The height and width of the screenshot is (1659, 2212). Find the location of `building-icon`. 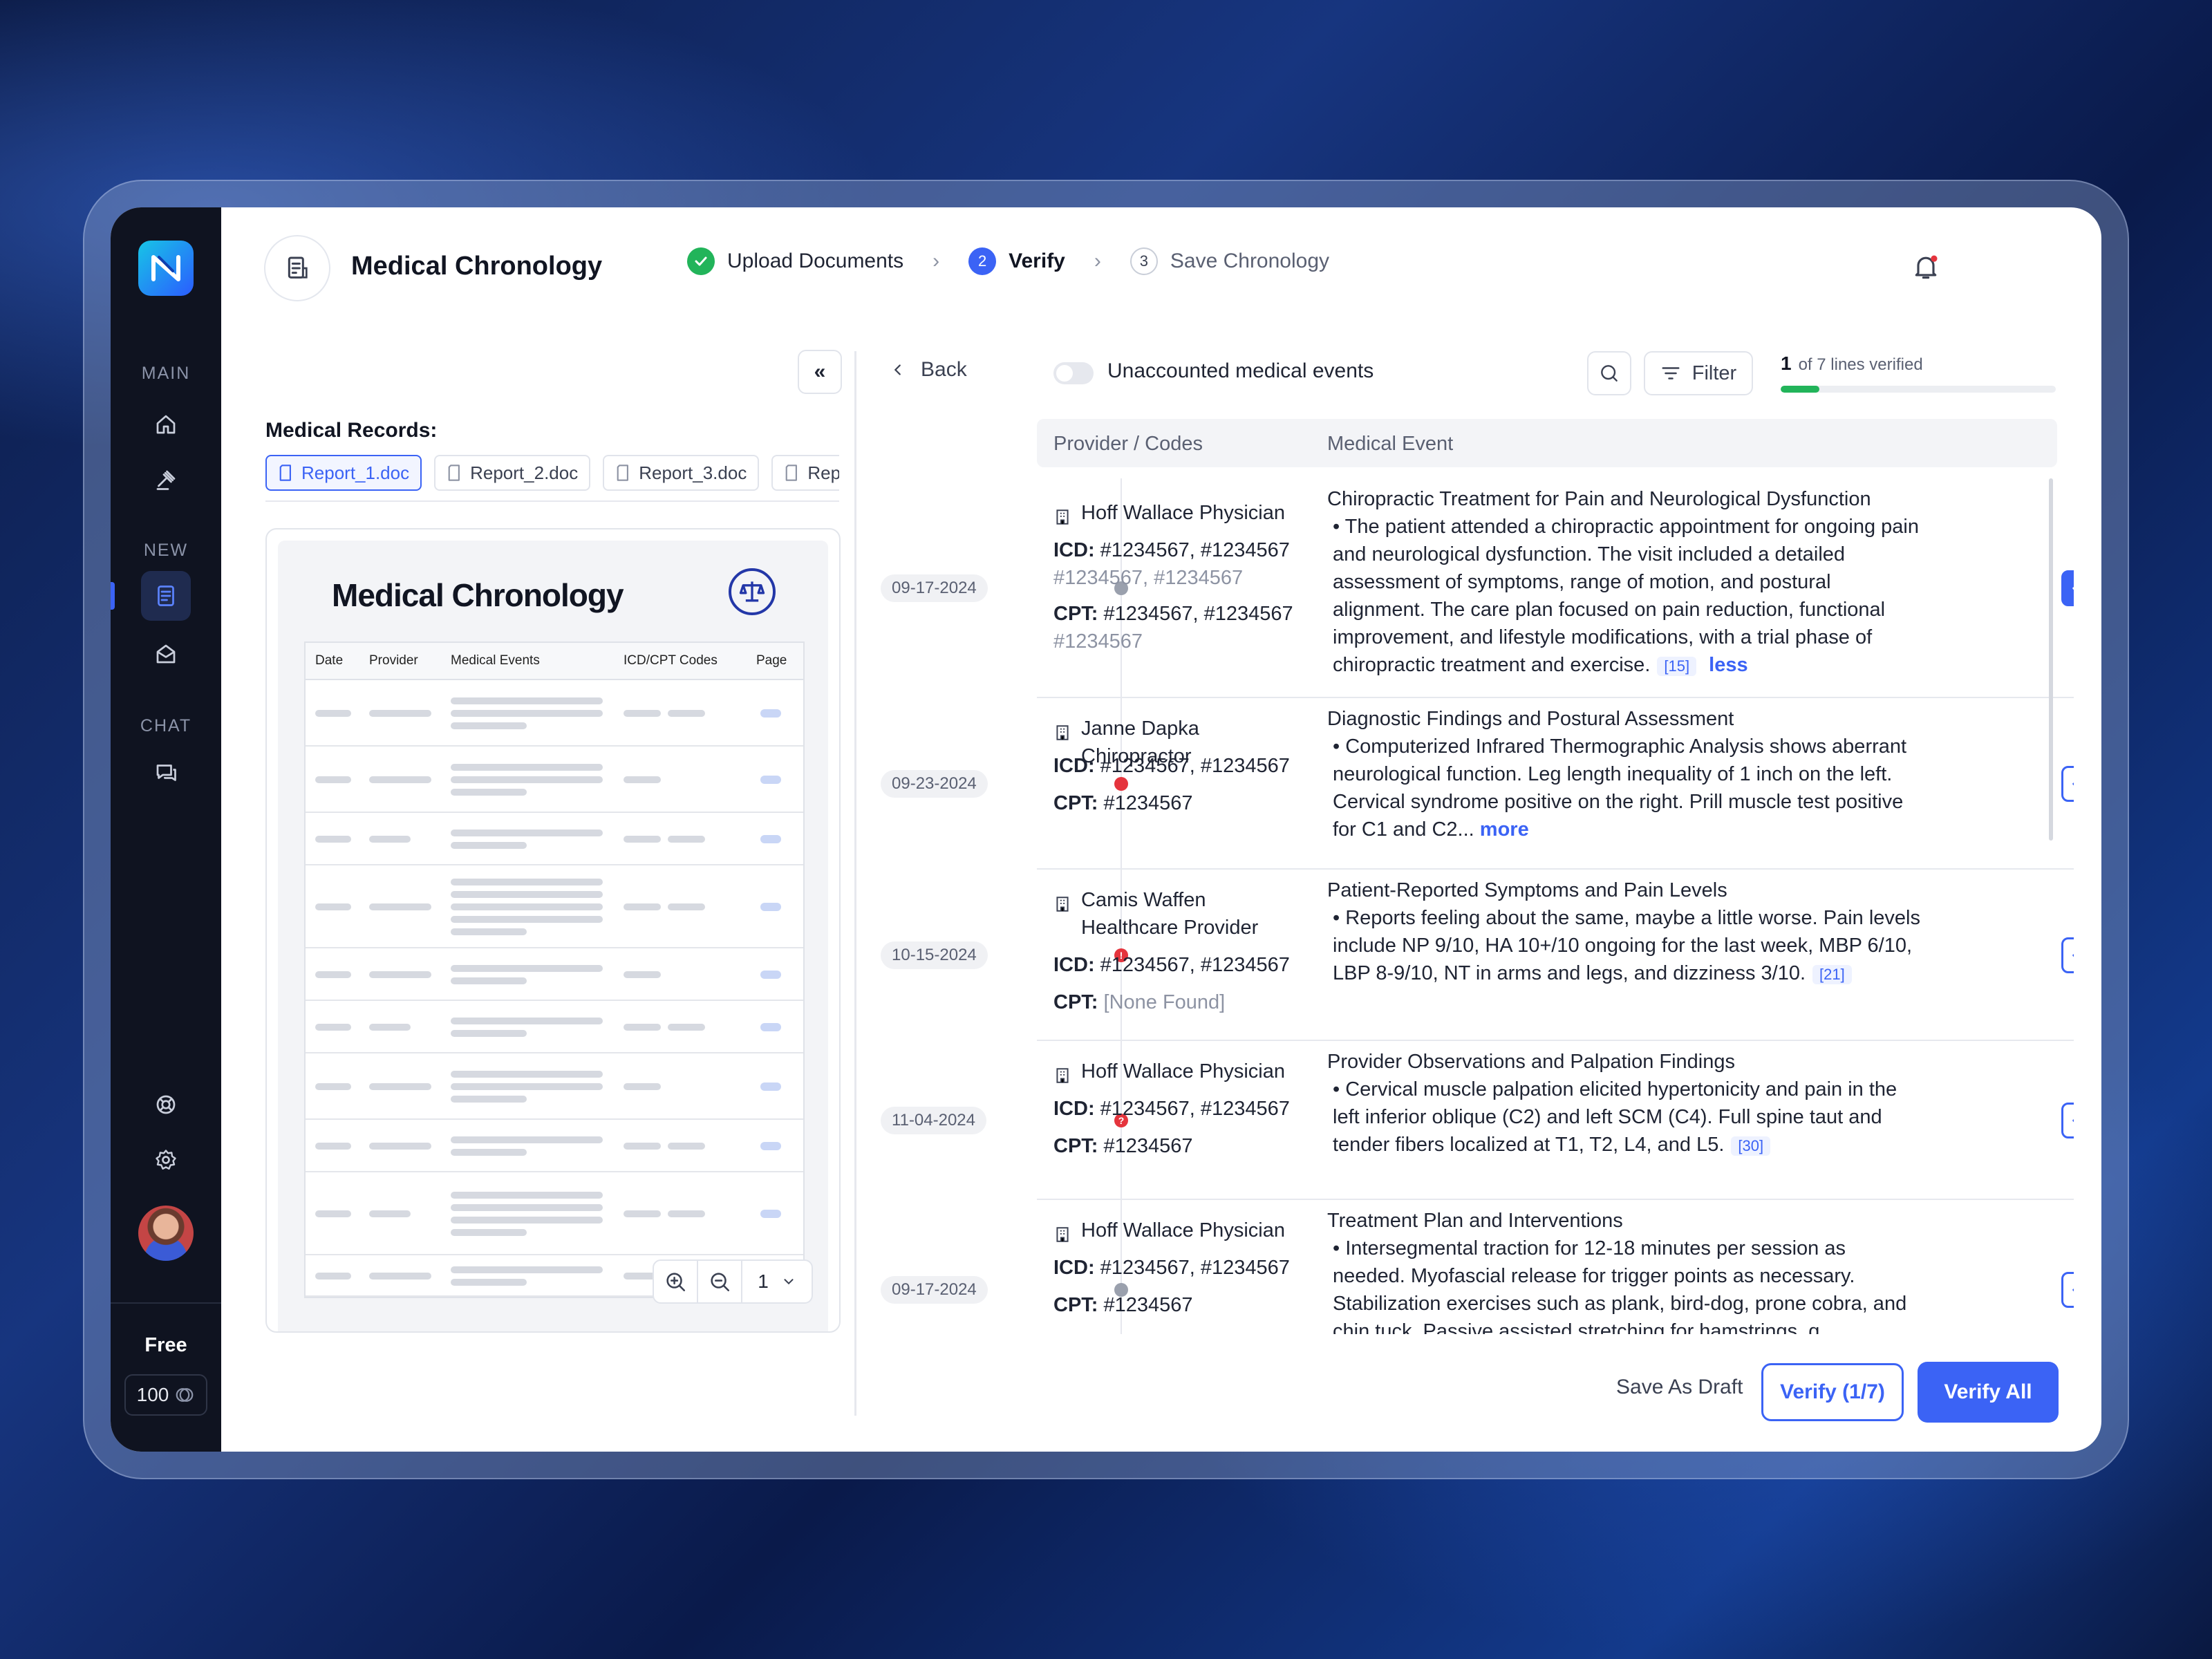

building-icon is located at coordinates (1062, 520).